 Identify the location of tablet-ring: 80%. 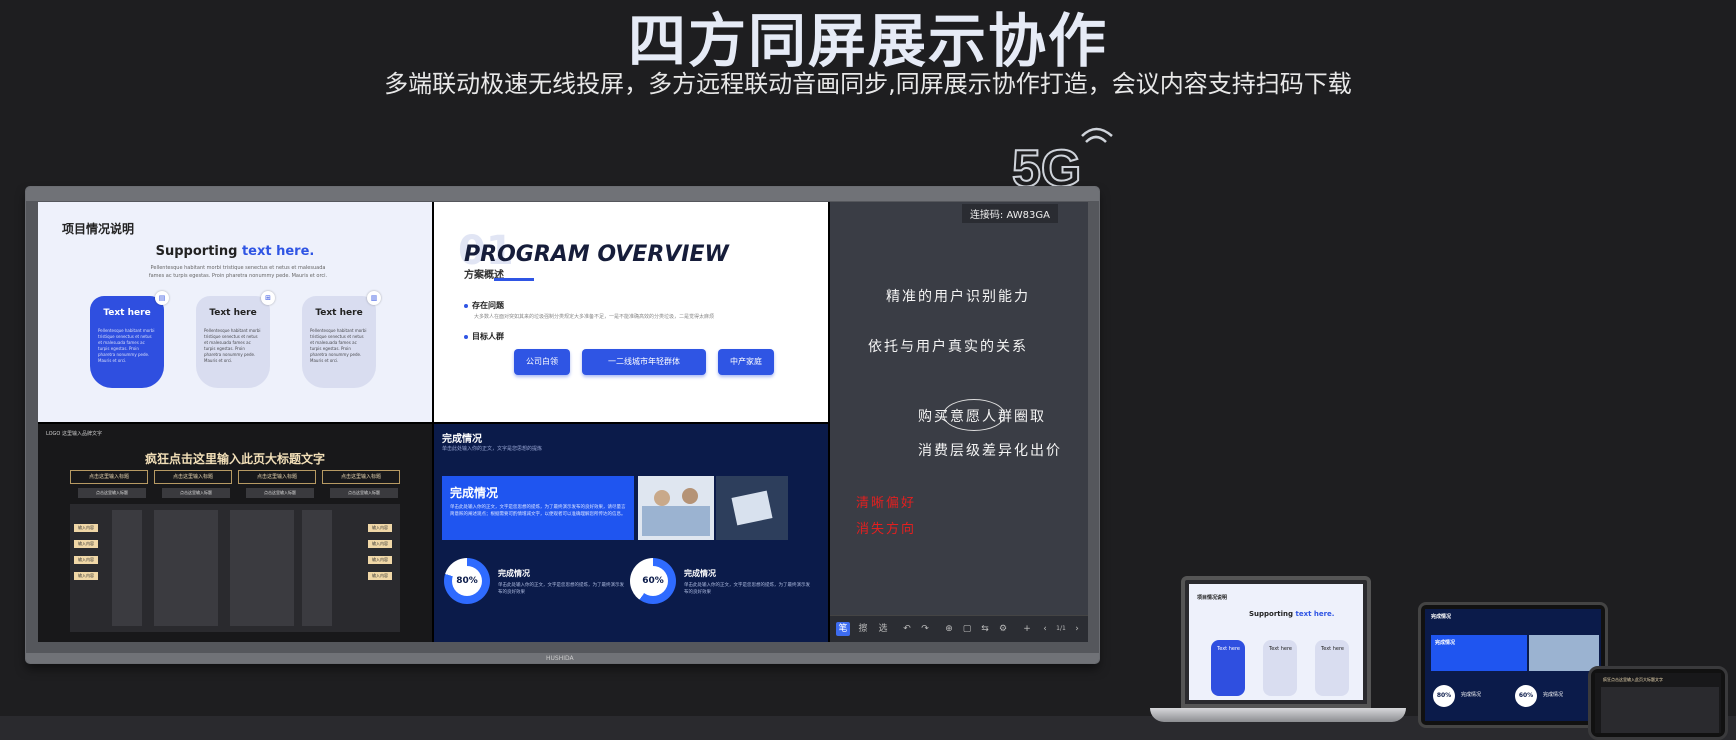
(1444, 696).